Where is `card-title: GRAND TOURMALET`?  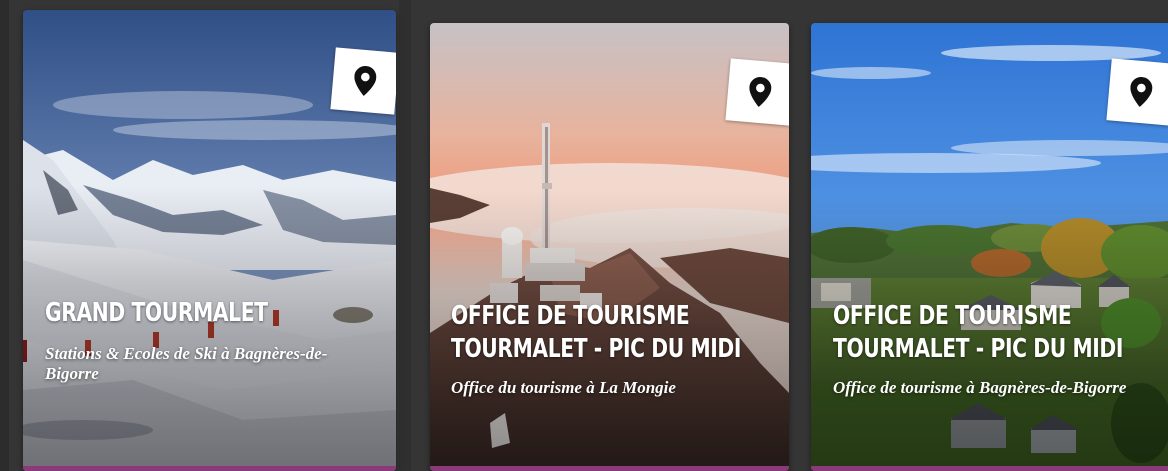 card-title: GRAND TOURMALET is located at coordinates (156, 313).